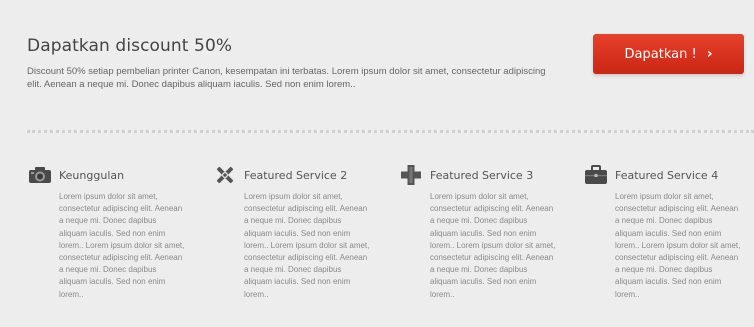  Describe the element at coordinates (225, 175) in the screenshot. I see `tools-icon` at that location.